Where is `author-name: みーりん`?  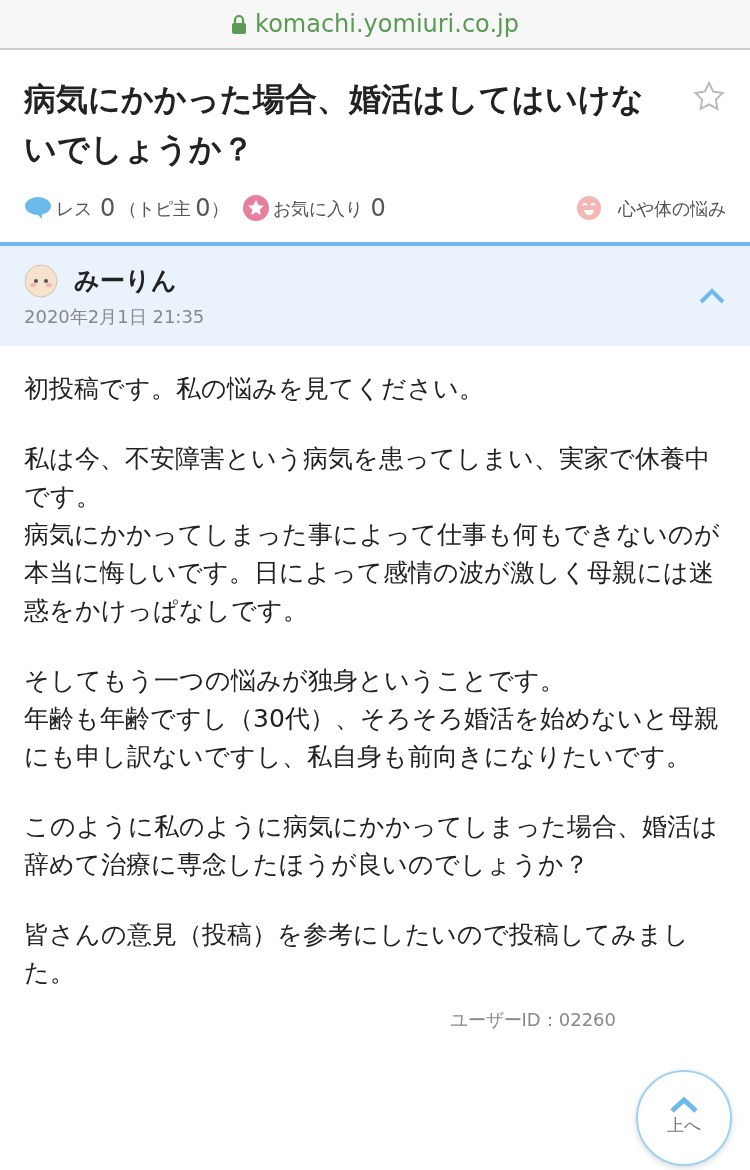
author-name: みーりん is located at coordinates (125, 280).